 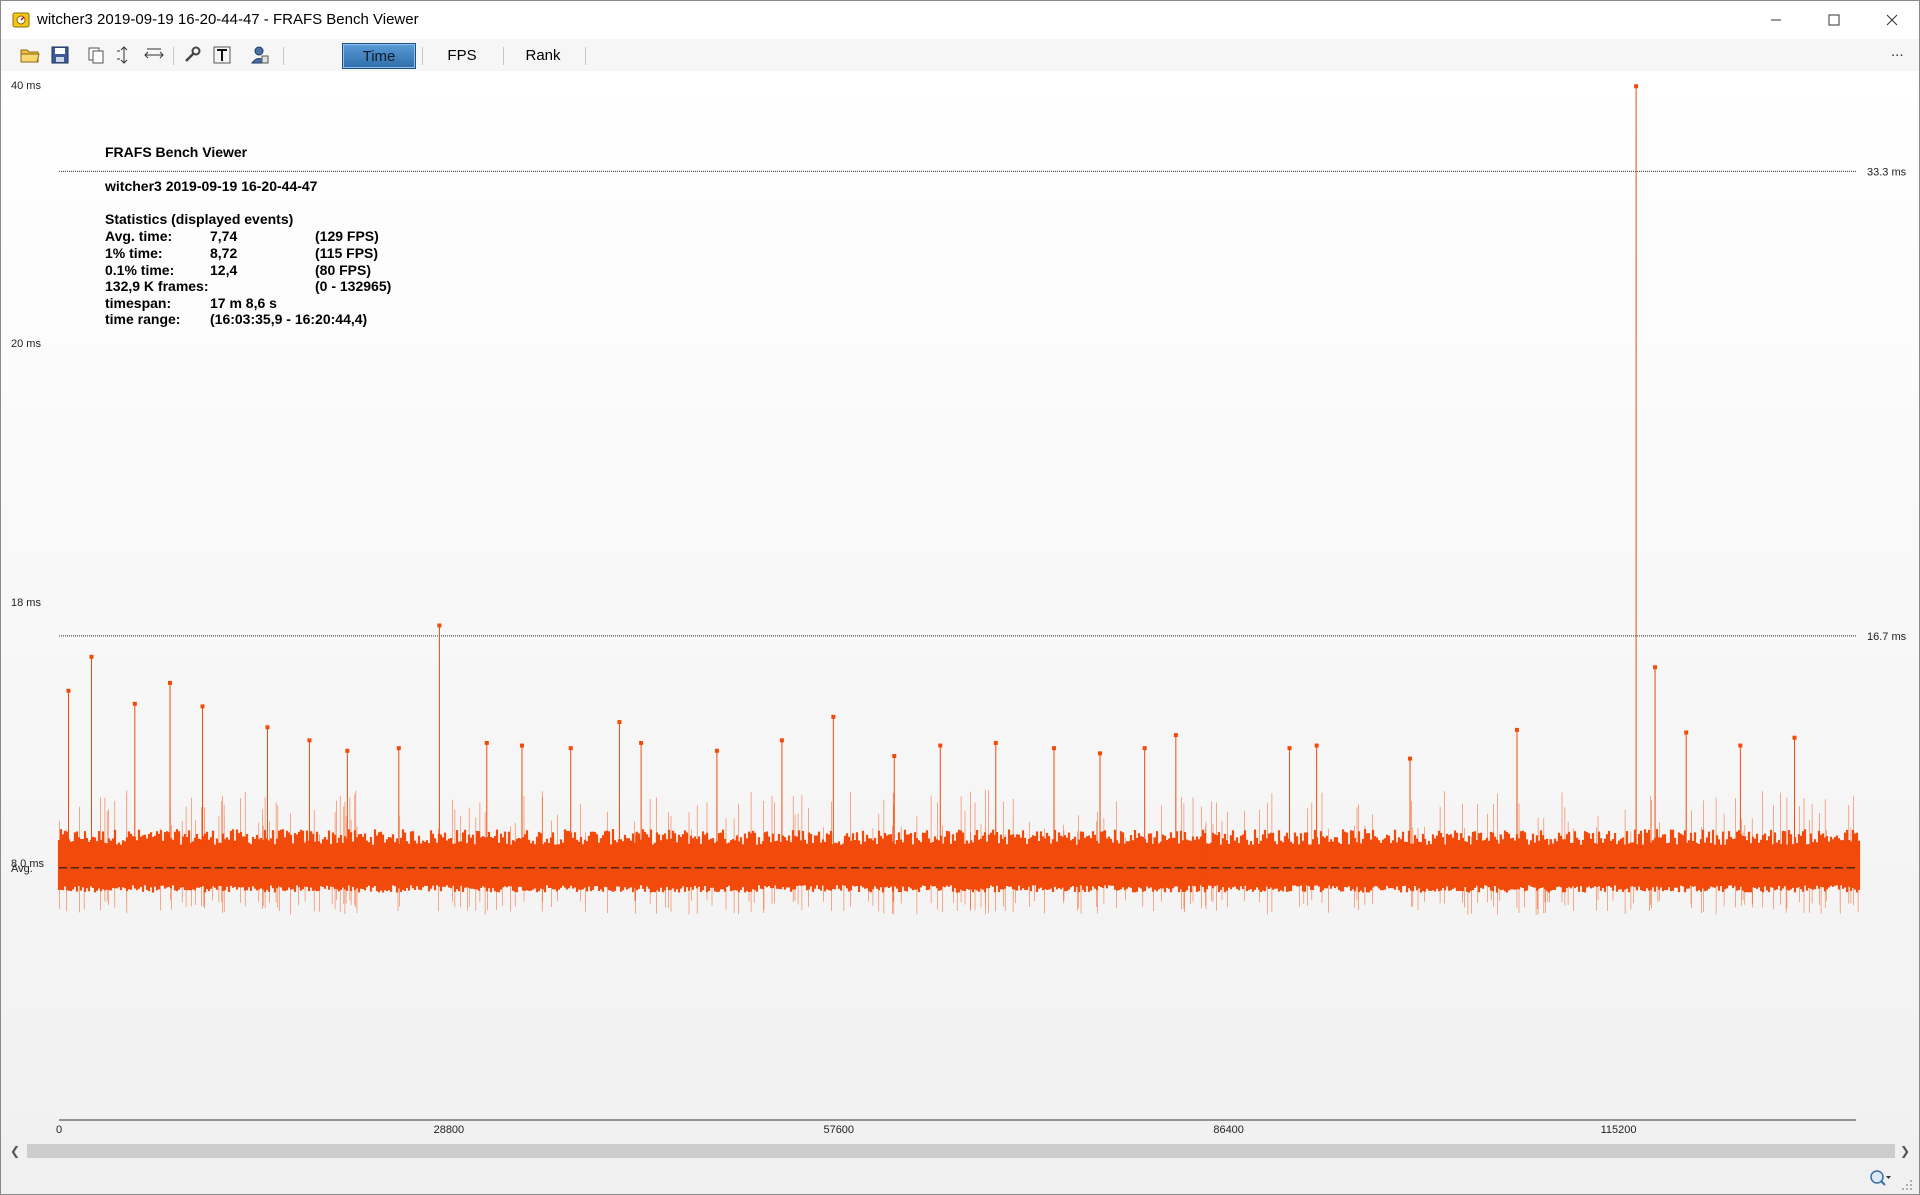 I want to click on stat-label: 1% time:, so click(x=134, y=253).